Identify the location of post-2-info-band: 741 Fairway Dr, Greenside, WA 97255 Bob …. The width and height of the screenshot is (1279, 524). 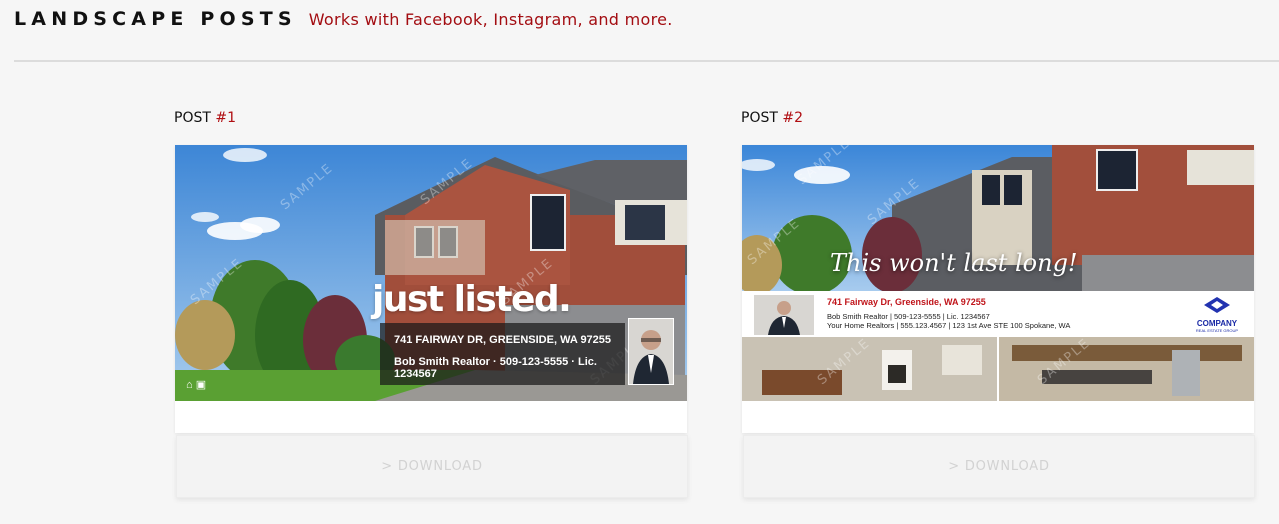
(998, 314).